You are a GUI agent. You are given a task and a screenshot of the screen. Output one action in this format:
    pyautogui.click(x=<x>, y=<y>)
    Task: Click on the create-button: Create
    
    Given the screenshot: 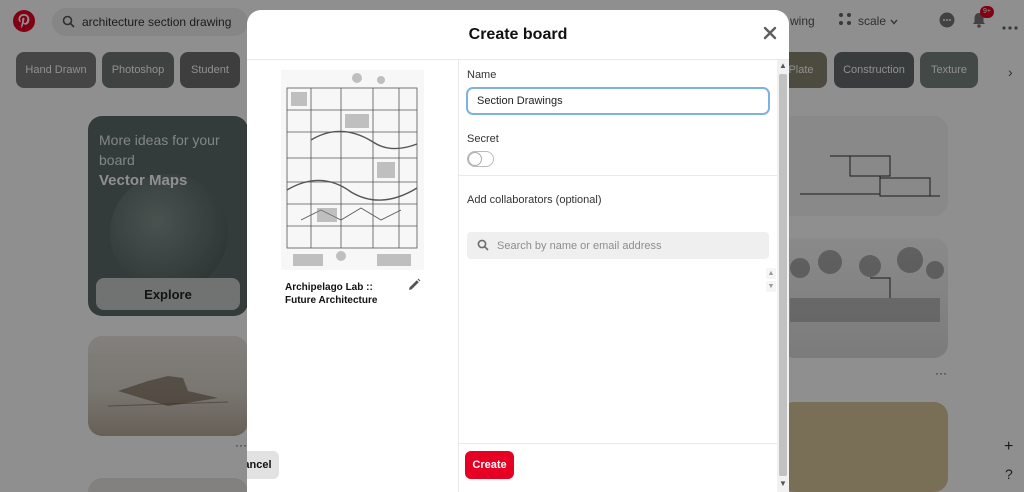 What is the action you would take?
    pyautogui.click(x=489, y=465)
    